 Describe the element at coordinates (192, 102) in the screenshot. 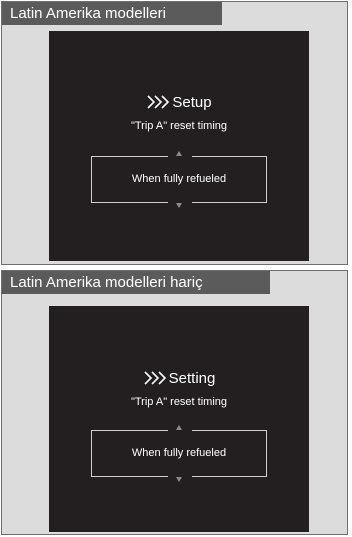

I see `screen-title-label: Setup` at that location.